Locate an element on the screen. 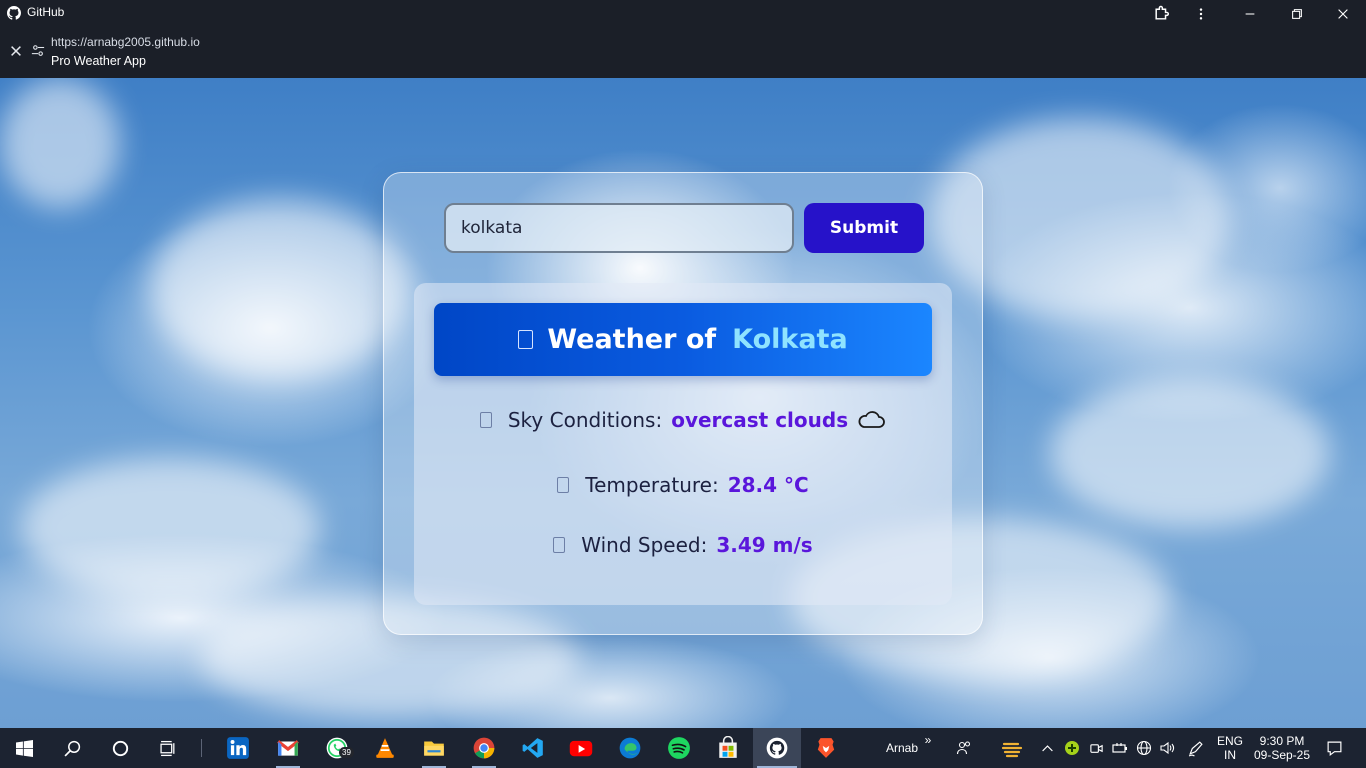  globe-icon is located at coordinates (1144, 748).